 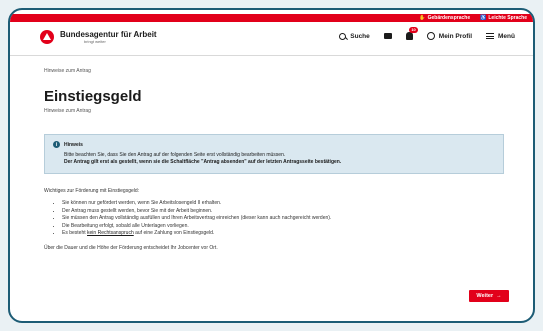 What do you see at coordinates (110, 233) in the screenshot?
I see `legal-claim-link: kein Rechtsanspruch` at bounding box center [110, 233].